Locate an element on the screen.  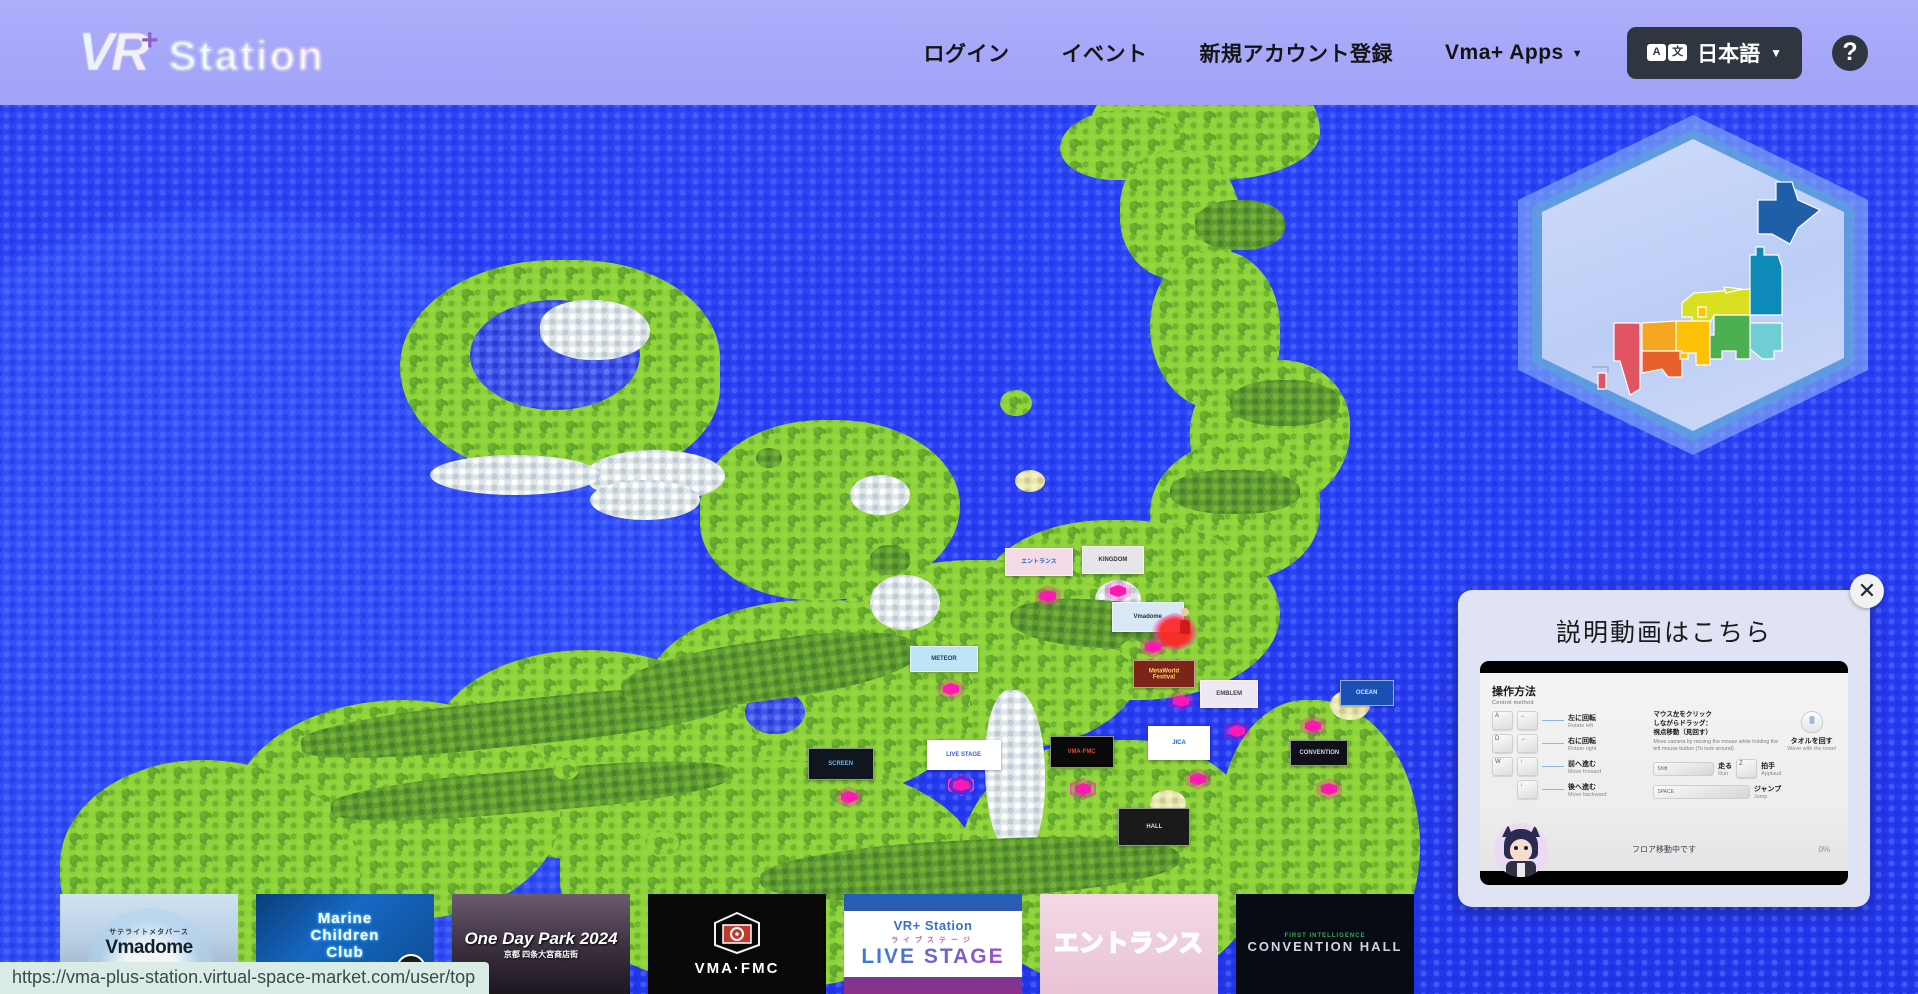
thumb-entrance-title: エントランス is located at coordinates (1128, 943).